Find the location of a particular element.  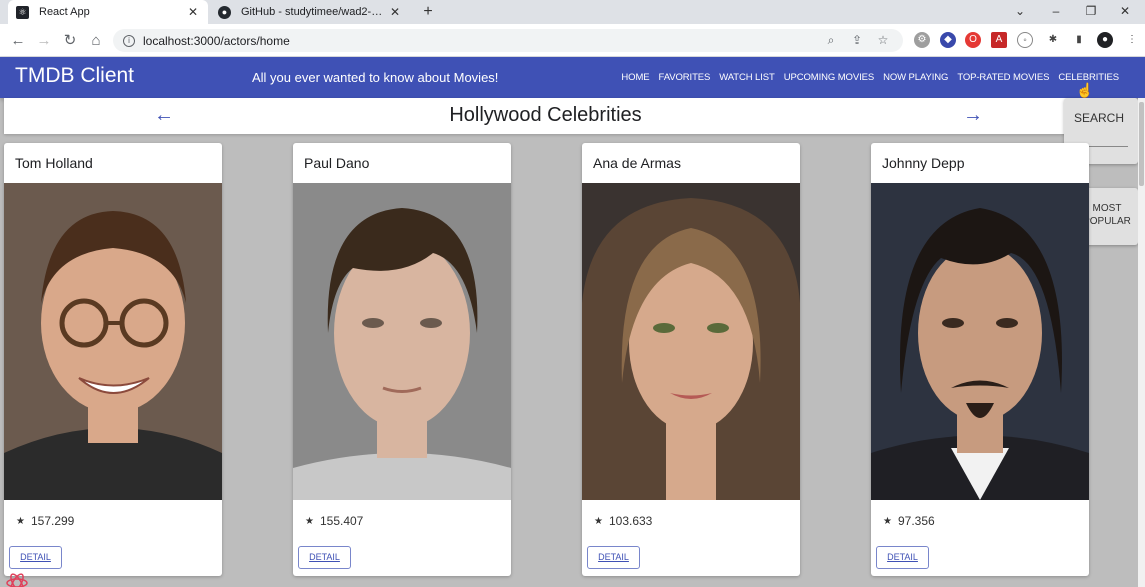

home-icon: ⌂ is located at coordinates (96, 41).